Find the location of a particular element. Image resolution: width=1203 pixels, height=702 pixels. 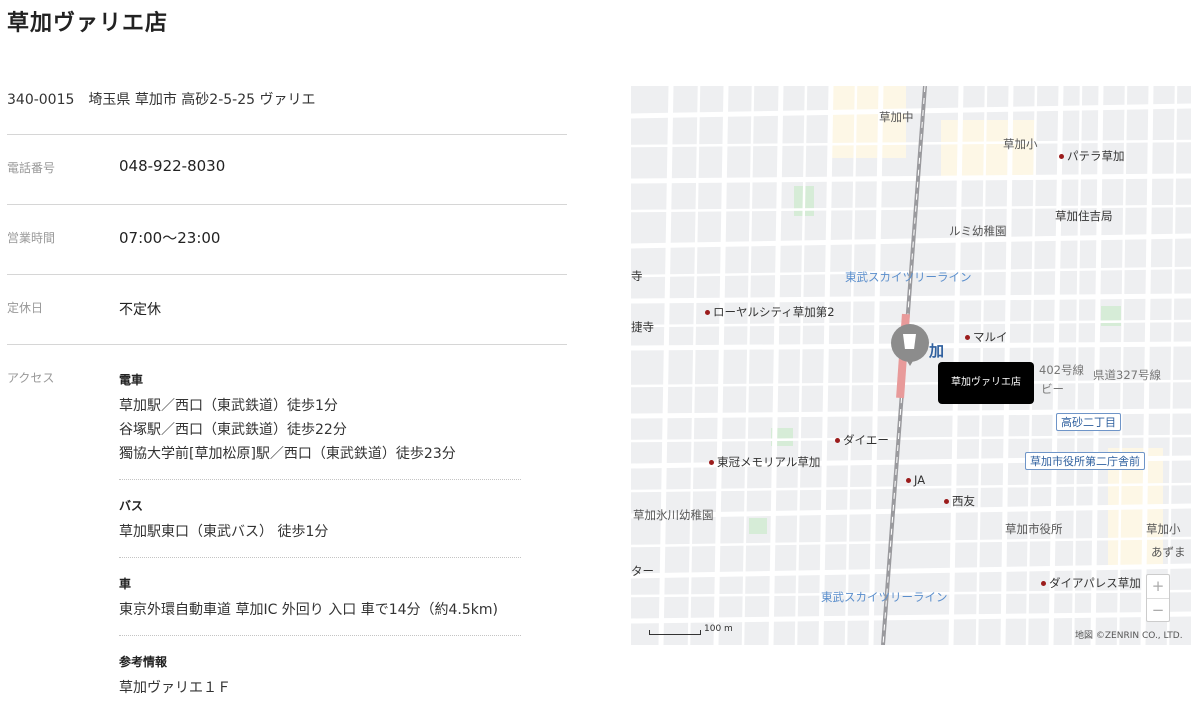

poi-name: 西友 is located at coordinates (963, 501).